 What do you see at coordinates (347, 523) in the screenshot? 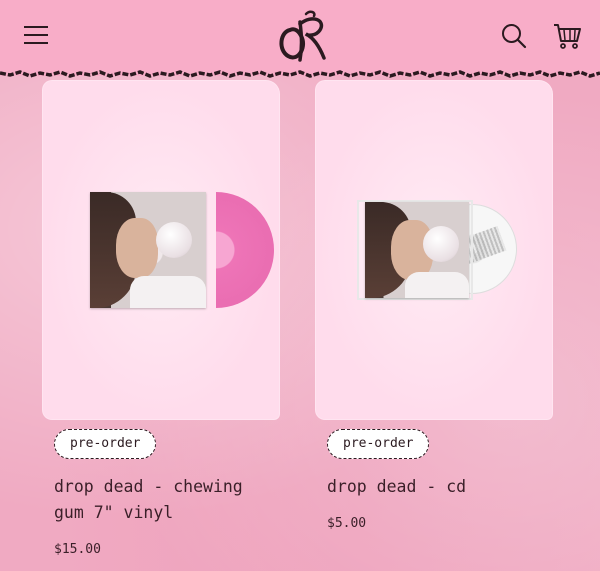
I see `product-price: $5.00` at bounding box center [347, 523].